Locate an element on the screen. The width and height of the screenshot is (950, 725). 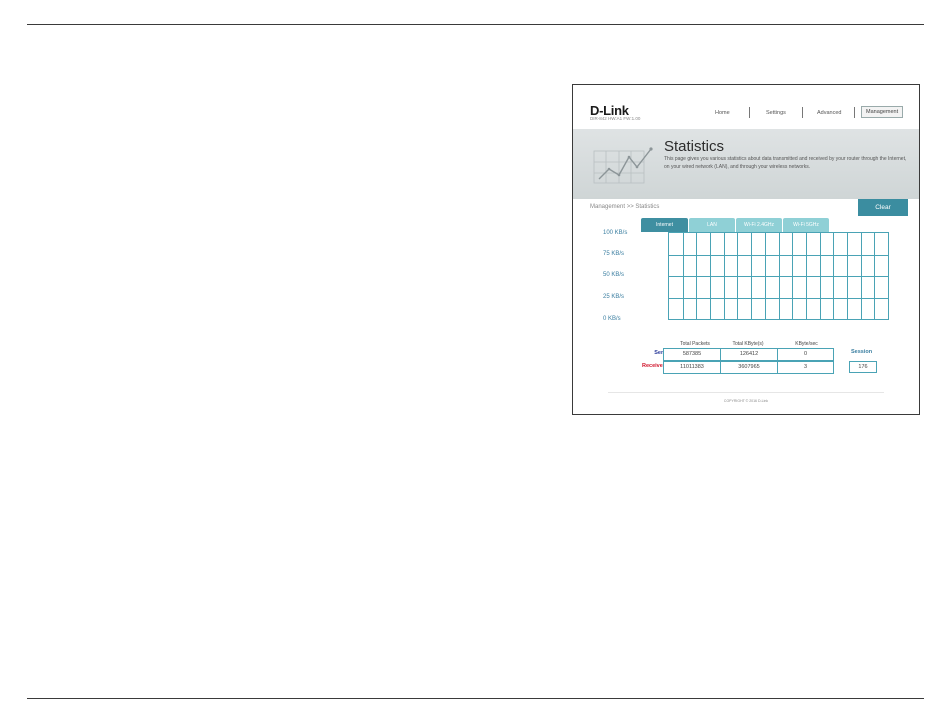
page-title: Statistics is located at coordinates (694, 146).